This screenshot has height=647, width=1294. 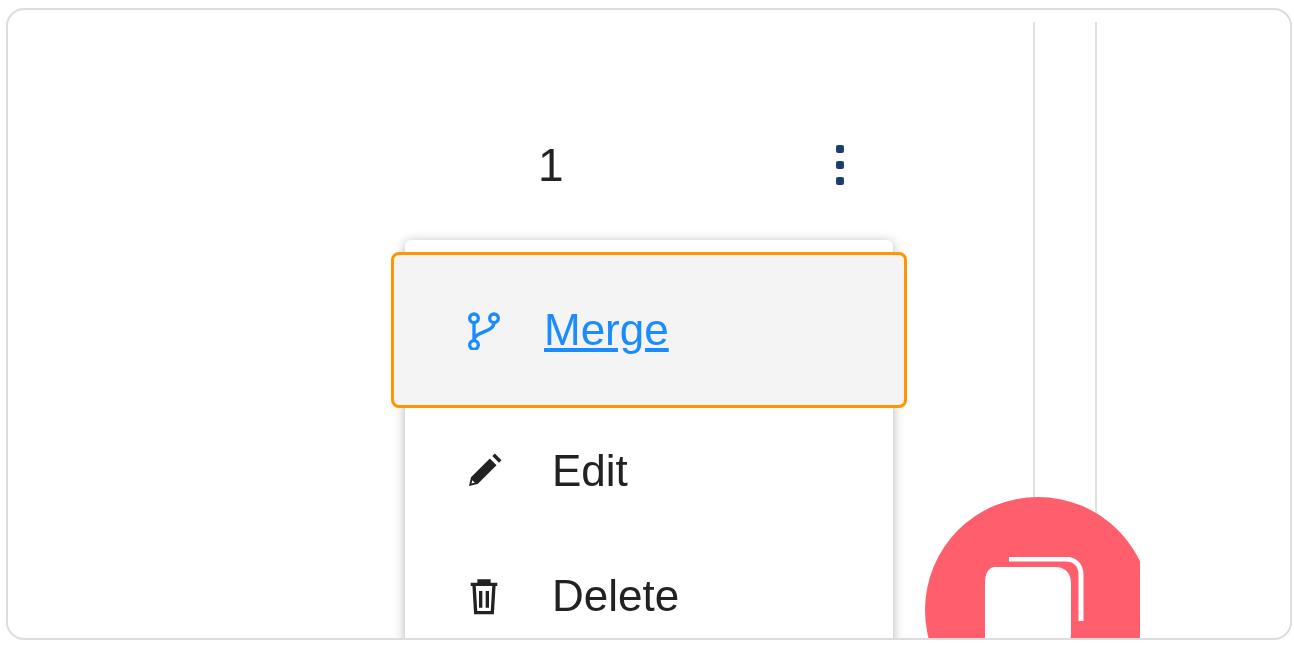 What do you see at coordinates (551, 165) in the screenshot?
I see `count-value: 1` at bounding box center [551, 165].